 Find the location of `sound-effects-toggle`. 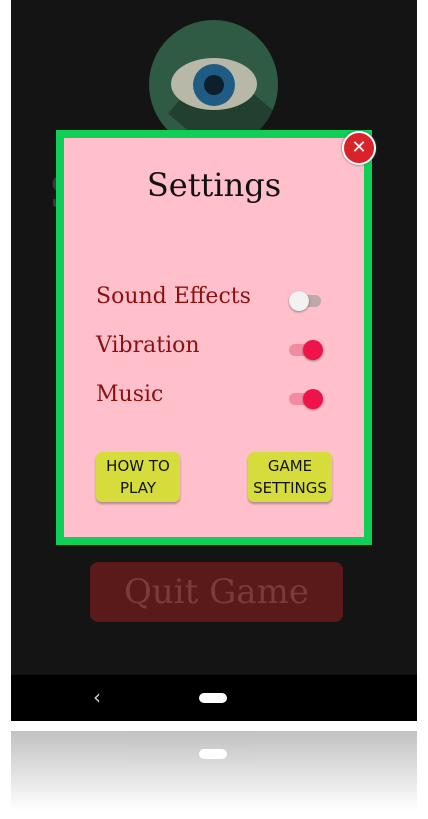

sound-effects-toggle is located at coordinates (305, 301).